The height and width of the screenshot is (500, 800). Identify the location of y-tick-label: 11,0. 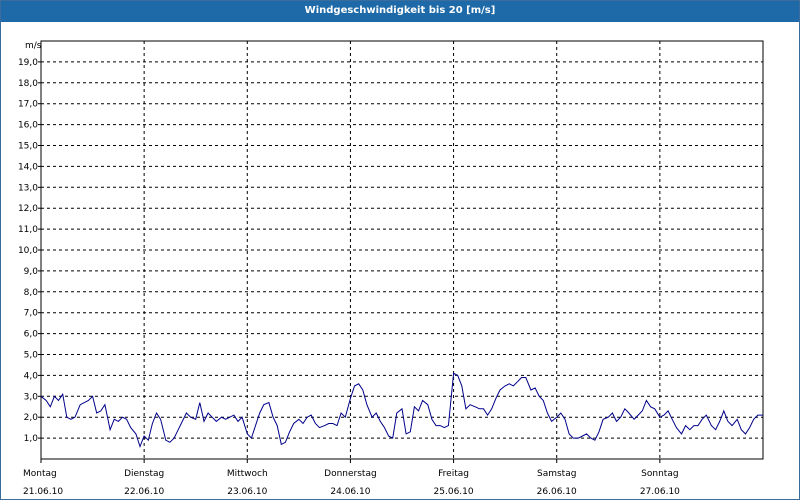
(28, 230).